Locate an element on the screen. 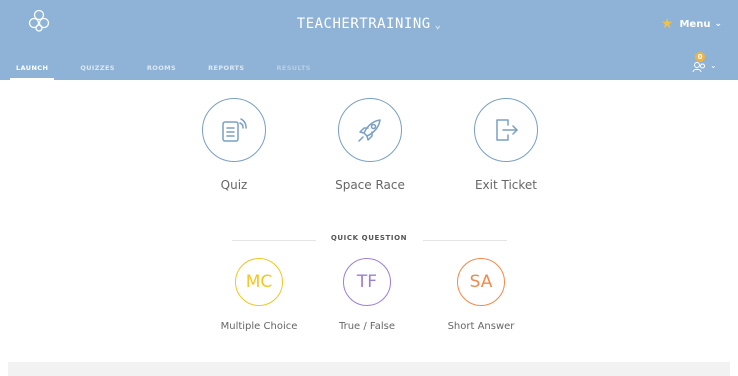 This screenshot has width=738, height=376. quick-question-label: True / False is located at coordinates (367, 326).